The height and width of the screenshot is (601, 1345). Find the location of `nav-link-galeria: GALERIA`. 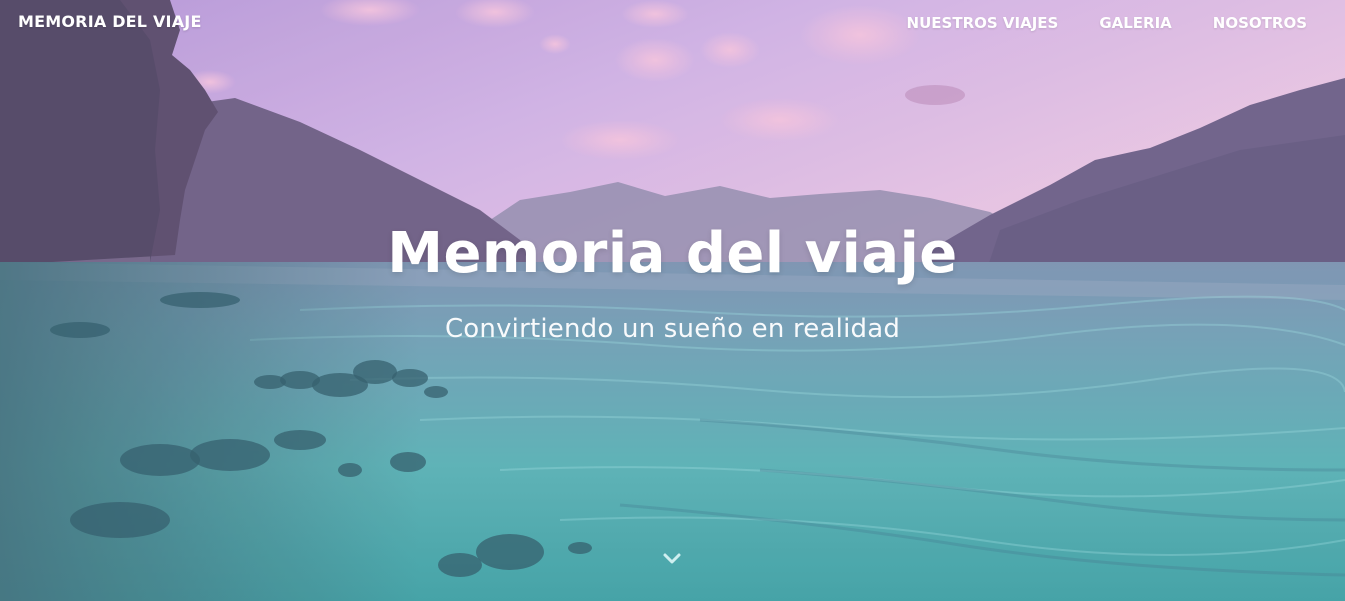

nav-link-galeria: GALERIA is located at coordinates (1135, 23).